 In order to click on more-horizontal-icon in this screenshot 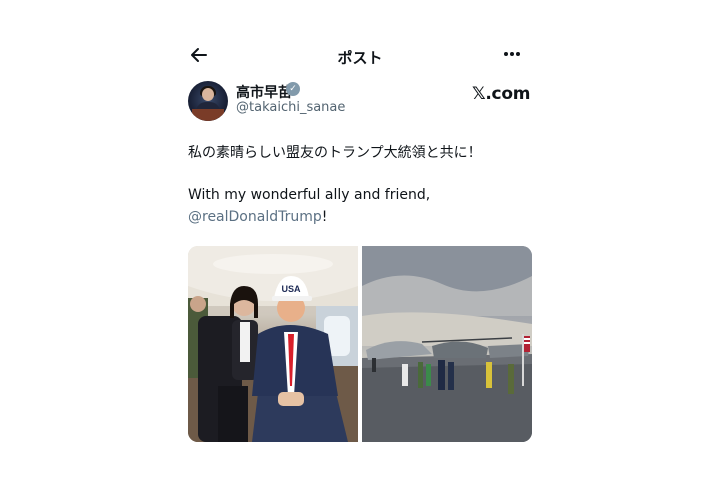, I will do `click(512, 54)`.